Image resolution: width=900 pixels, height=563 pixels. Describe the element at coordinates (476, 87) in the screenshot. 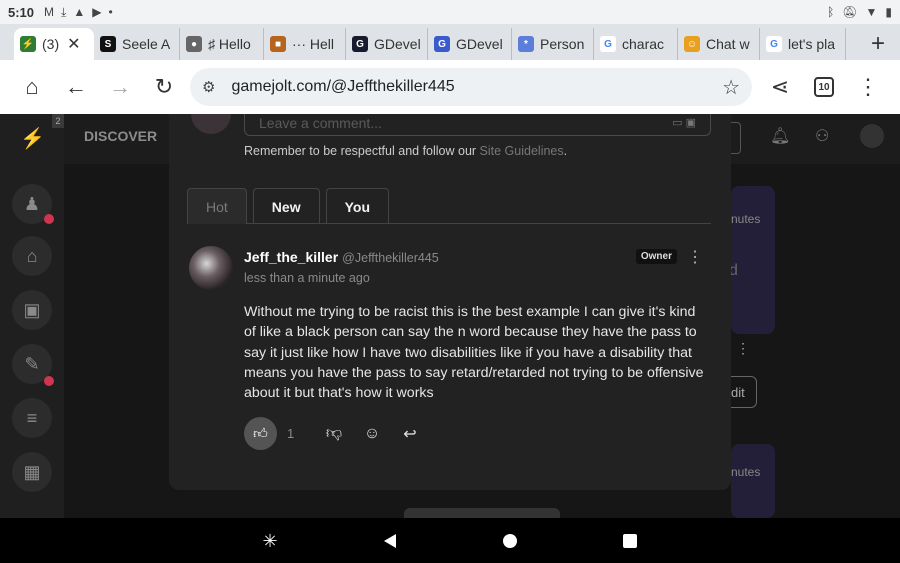

I see `url-text: gamejolt.com/@Jeffthekiller445` at that location.